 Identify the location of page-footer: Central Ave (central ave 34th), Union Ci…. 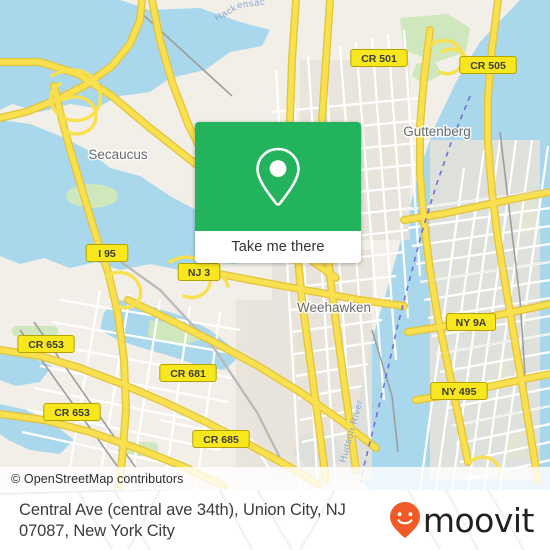
(275, 520).